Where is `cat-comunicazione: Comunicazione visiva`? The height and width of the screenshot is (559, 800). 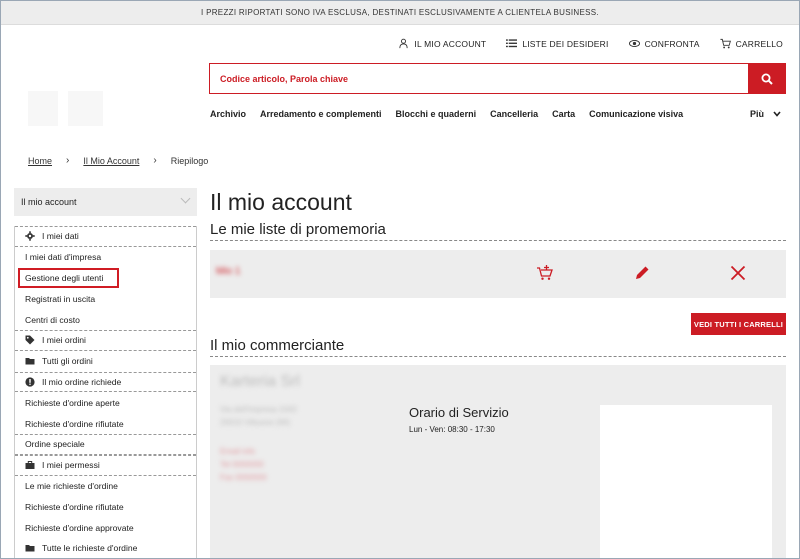 cat-comunicazione: Comunicazione visiva is located at coordinates (636, 114).